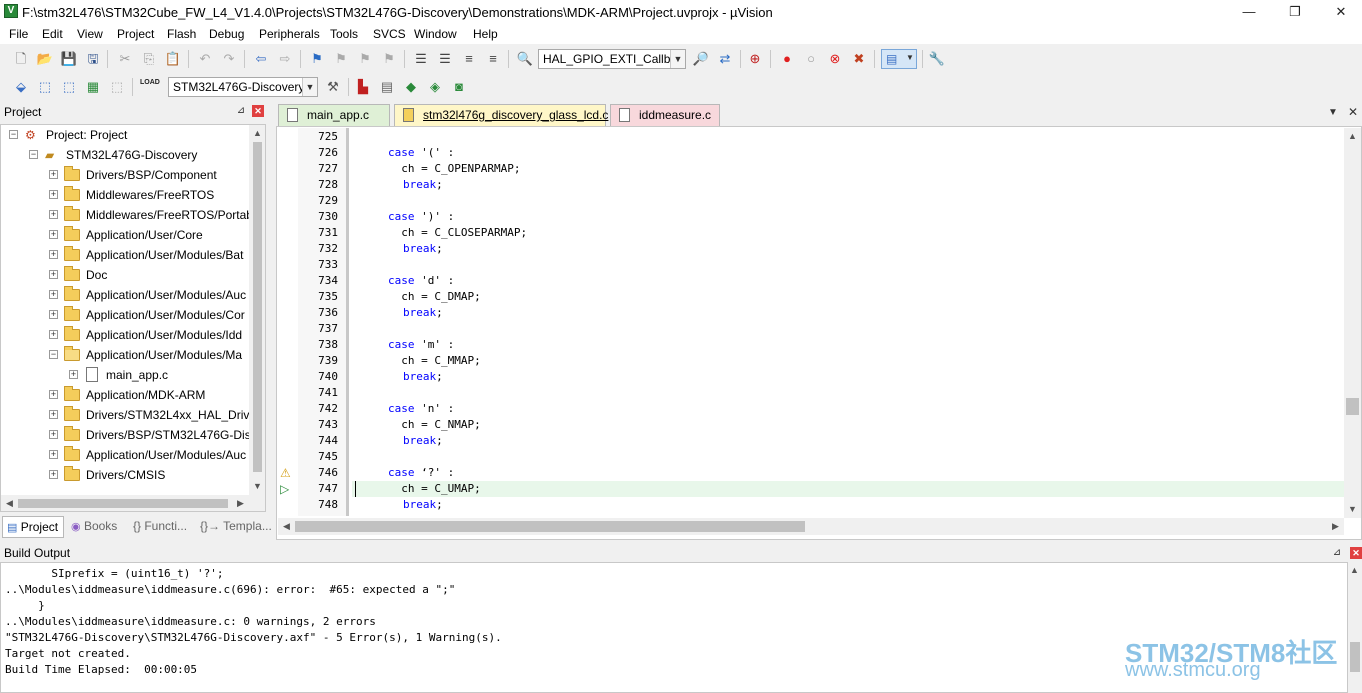  Describe the element at coordinates (126, 235) in the screenshot. I see `tree-group: + Application/User/Core` at that location.